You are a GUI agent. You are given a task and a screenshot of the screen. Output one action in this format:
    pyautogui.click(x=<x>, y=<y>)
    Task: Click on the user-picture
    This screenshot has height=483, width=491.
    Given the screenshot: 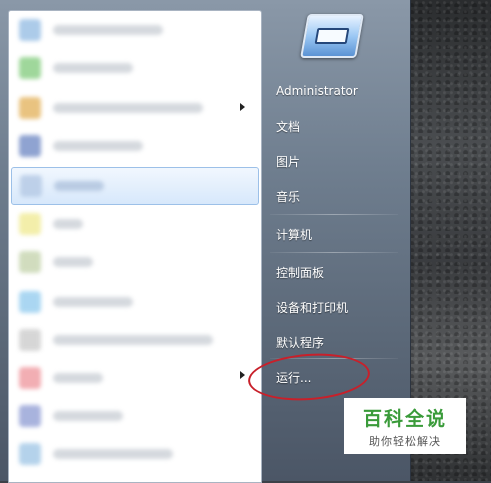 What is the action you would take?
    pyautogui.click(x=332, y=36)
    